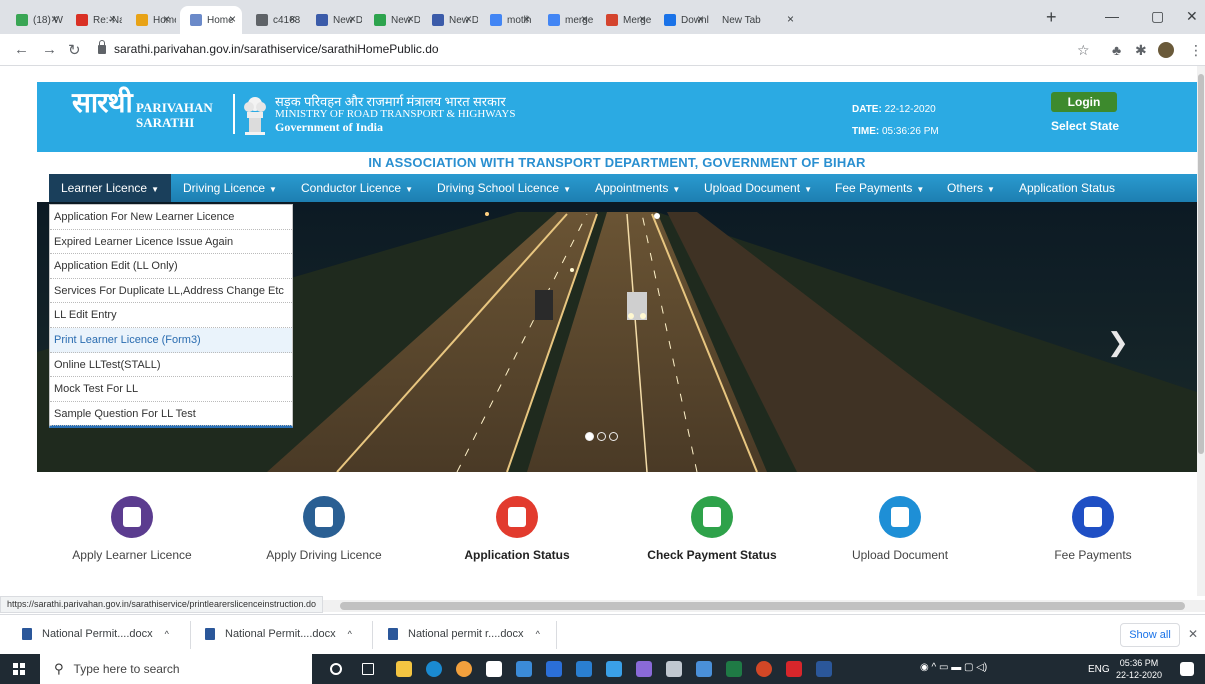  What do you see at coordinates (94, 20) in the screenshot?
I see `browser-tab: Re:-Na ×` at bounding box center [94, 20].